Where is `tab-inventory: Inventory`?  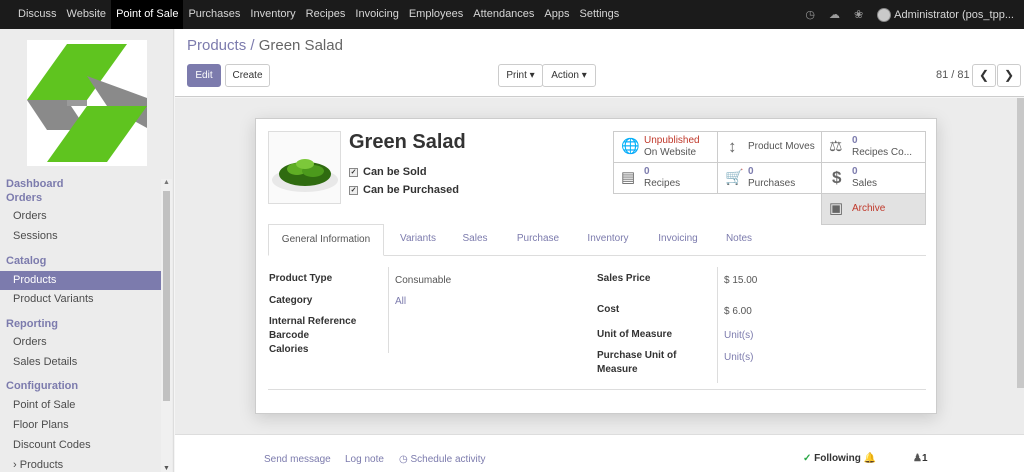
tab-inventory: Inventory is located at coordinates (608, 240).